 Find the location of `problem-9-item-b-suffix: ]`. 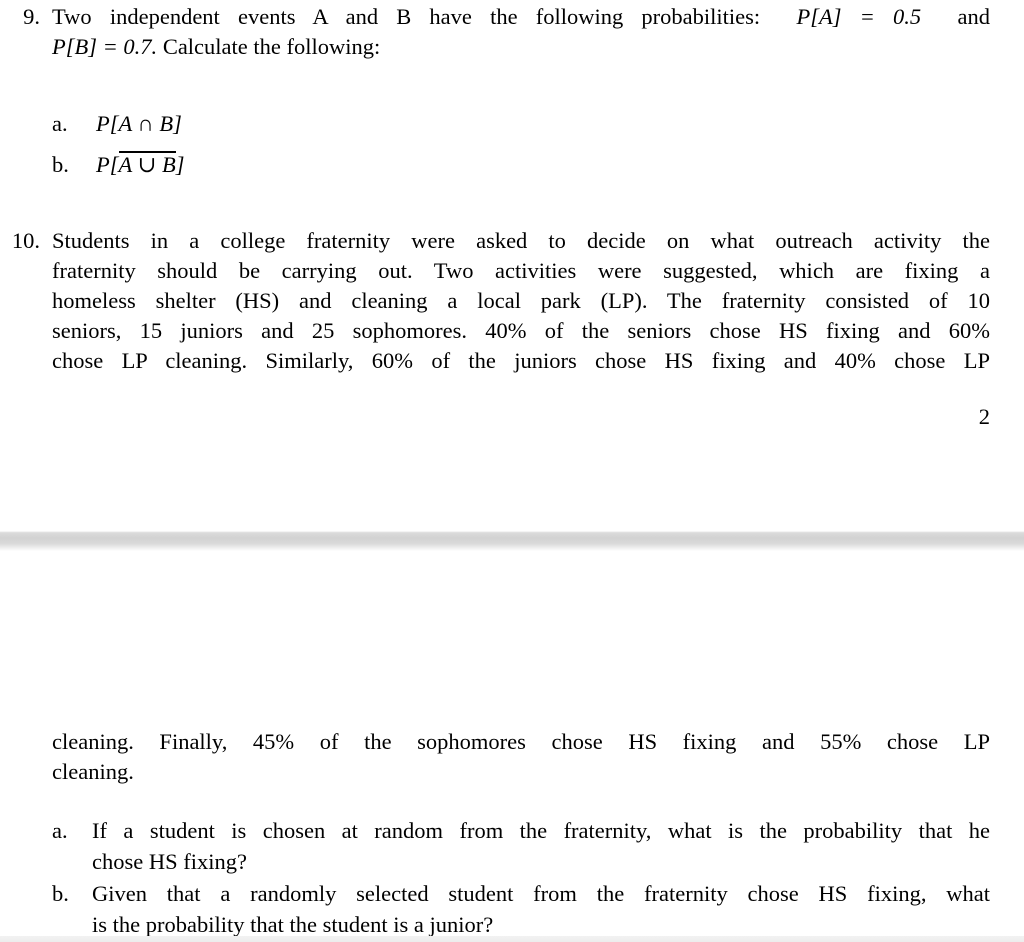

problem-9-item-b-suffix: ] is located at coordinates (180, 164).